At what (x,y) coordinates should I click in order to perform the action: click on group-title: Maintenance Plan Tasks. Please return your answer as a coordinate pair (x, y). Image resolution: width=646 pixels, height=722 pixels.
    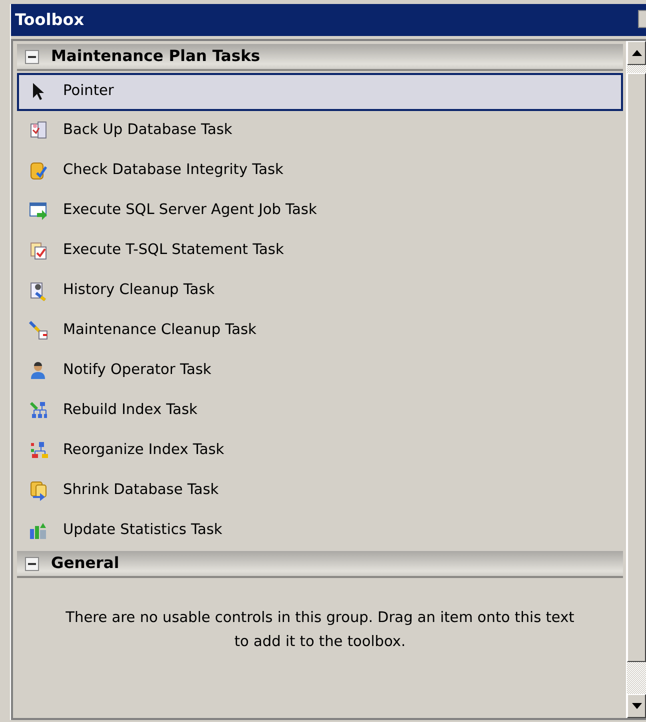
    Looking at the image, I should click on (155, 56).